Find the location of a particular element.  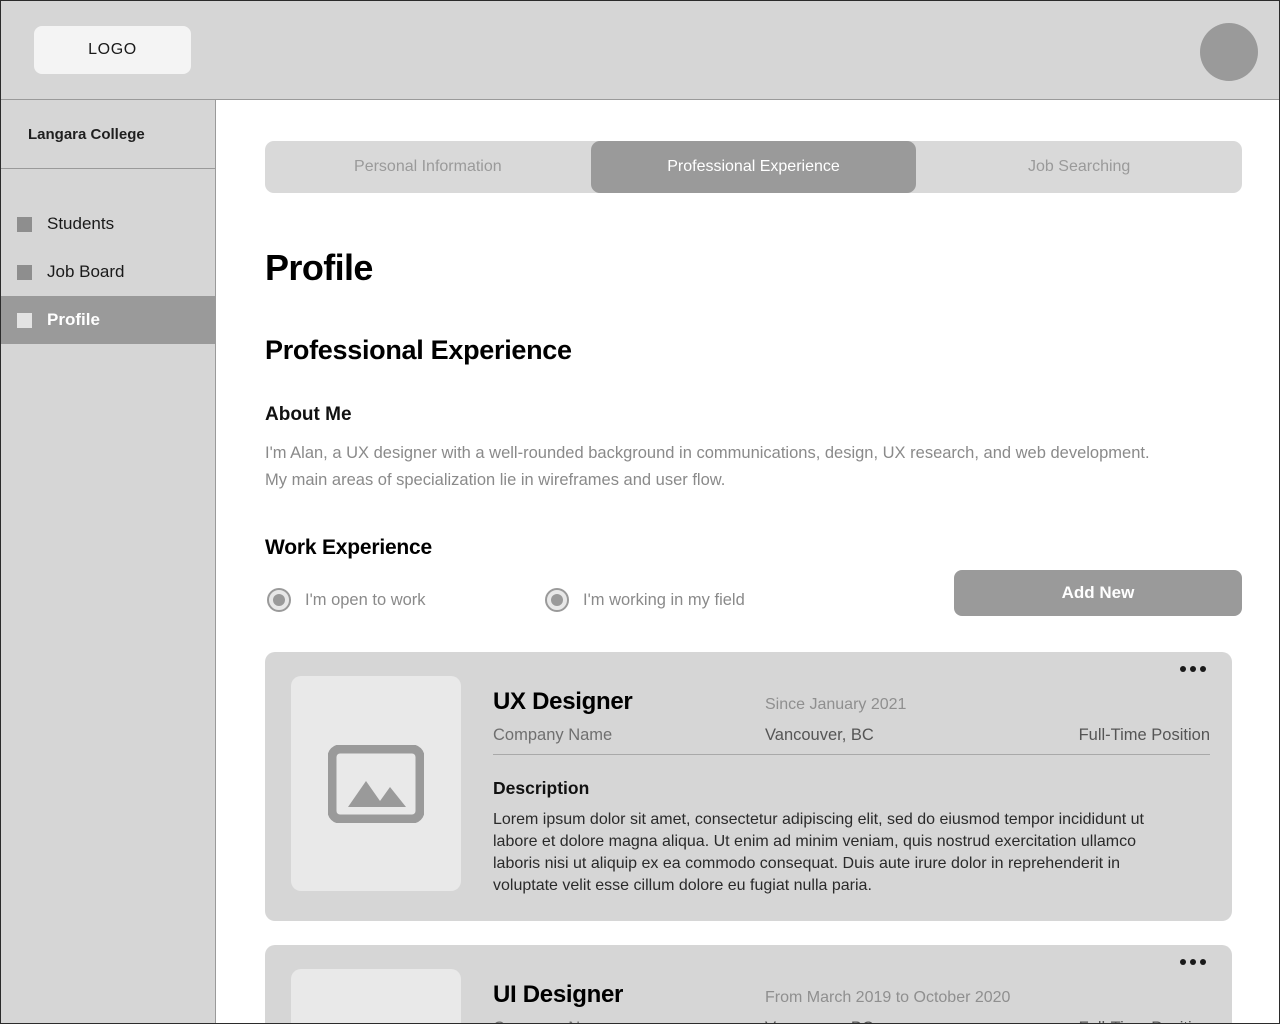

sidebar-item-label: Students is located at coordinates (81, 223).